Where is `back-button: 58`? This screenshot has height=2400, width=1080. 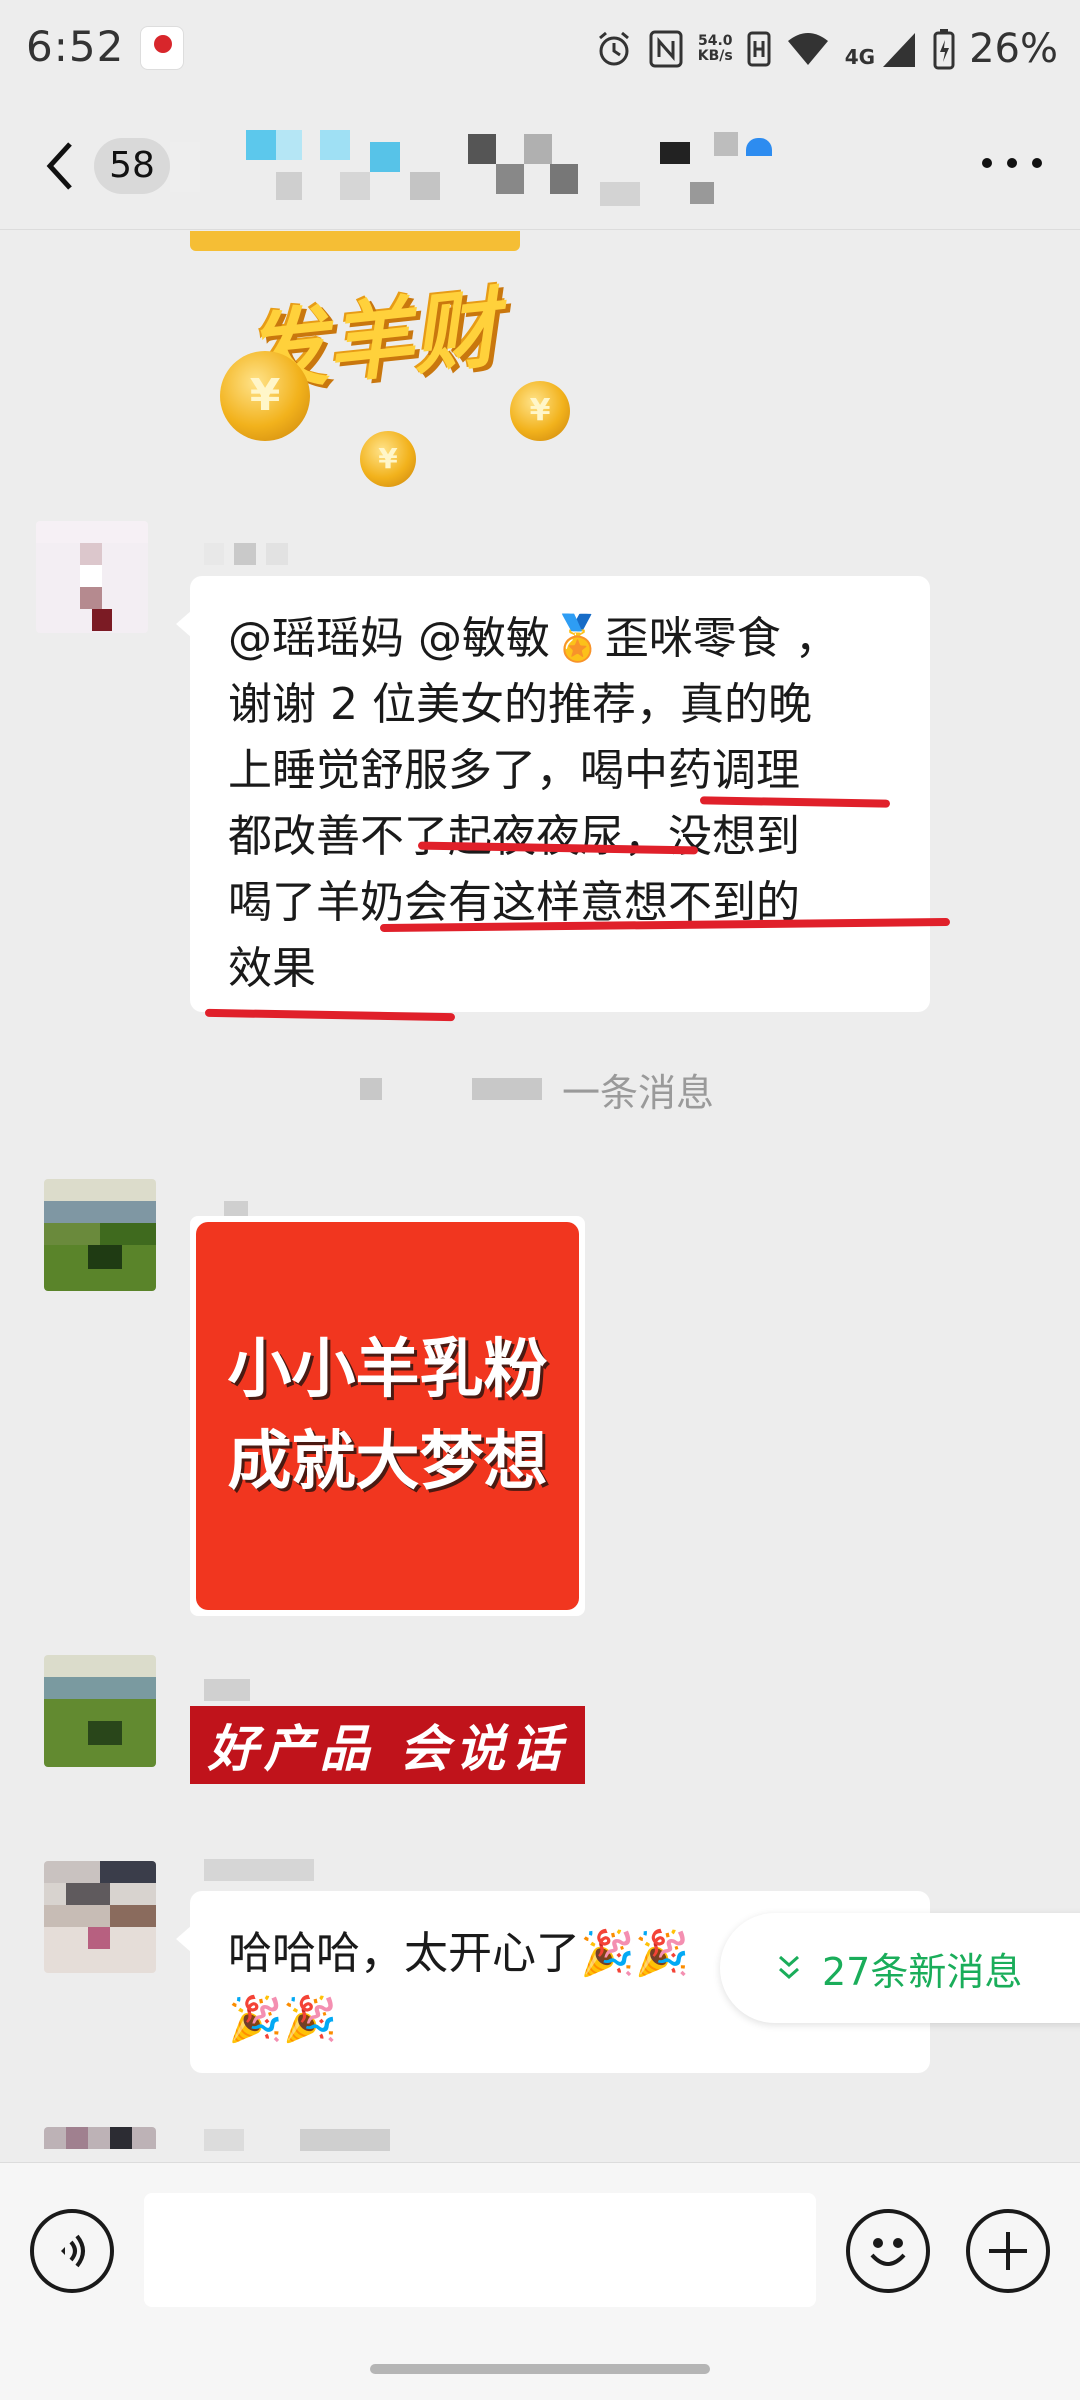 back-button: 58 is located at coordinates (115, 166).